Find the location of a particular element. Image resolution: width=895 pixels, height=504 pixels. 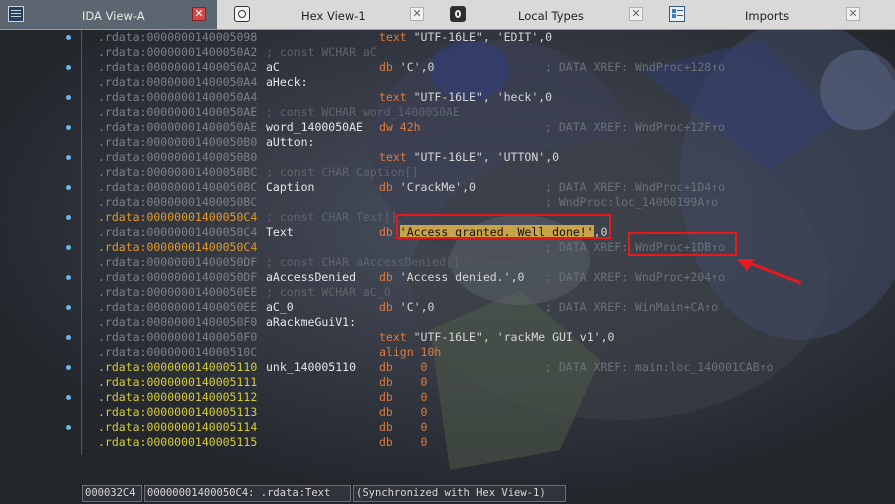

graph-gutter is located at coordinates (41, 267).